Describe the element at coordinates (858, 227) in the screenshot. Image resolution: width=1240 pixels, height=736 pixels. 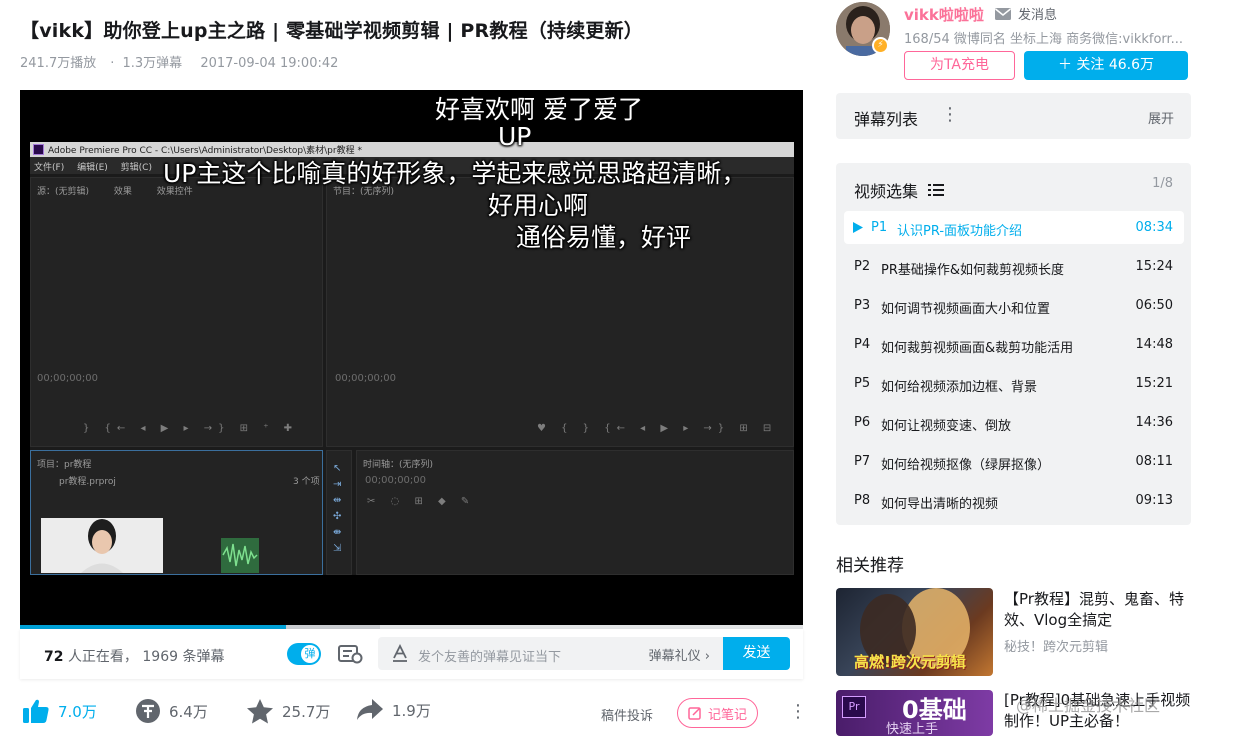
I see `playing-icon` at that location.